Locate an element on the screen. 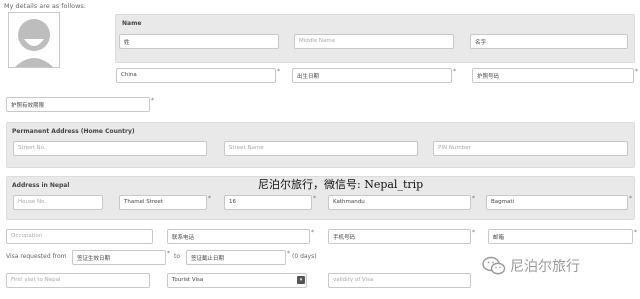  nationality-field: China is located at coordinates (196, 75).